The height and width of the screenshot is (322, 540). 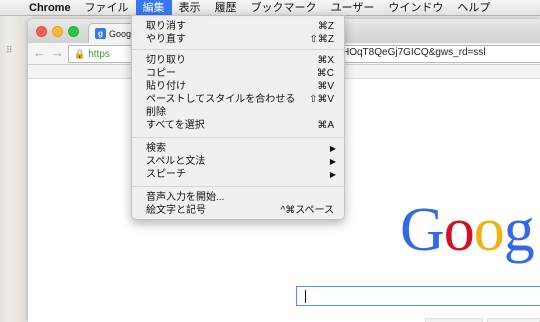 What do you see at coordinates (39, 53) in the screenshot?
I see `back-arrow-icon: ←` at bounding box center [39, 53].